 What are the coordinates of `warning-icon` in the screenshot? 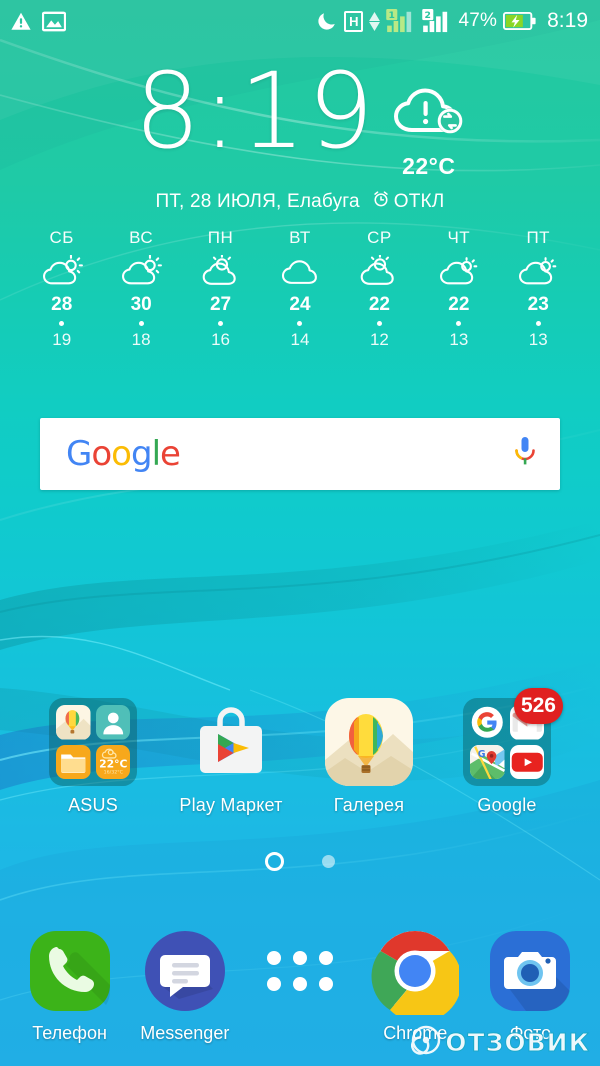 It's located at (21, 21).